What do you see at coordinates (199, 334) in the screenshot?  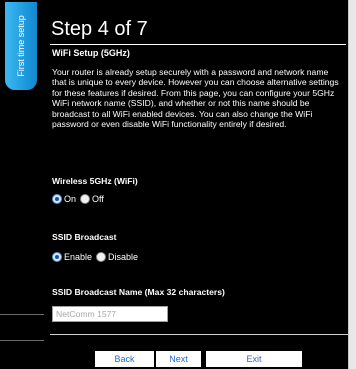 I see `bottom-divider` at bounding box center [199, 334].